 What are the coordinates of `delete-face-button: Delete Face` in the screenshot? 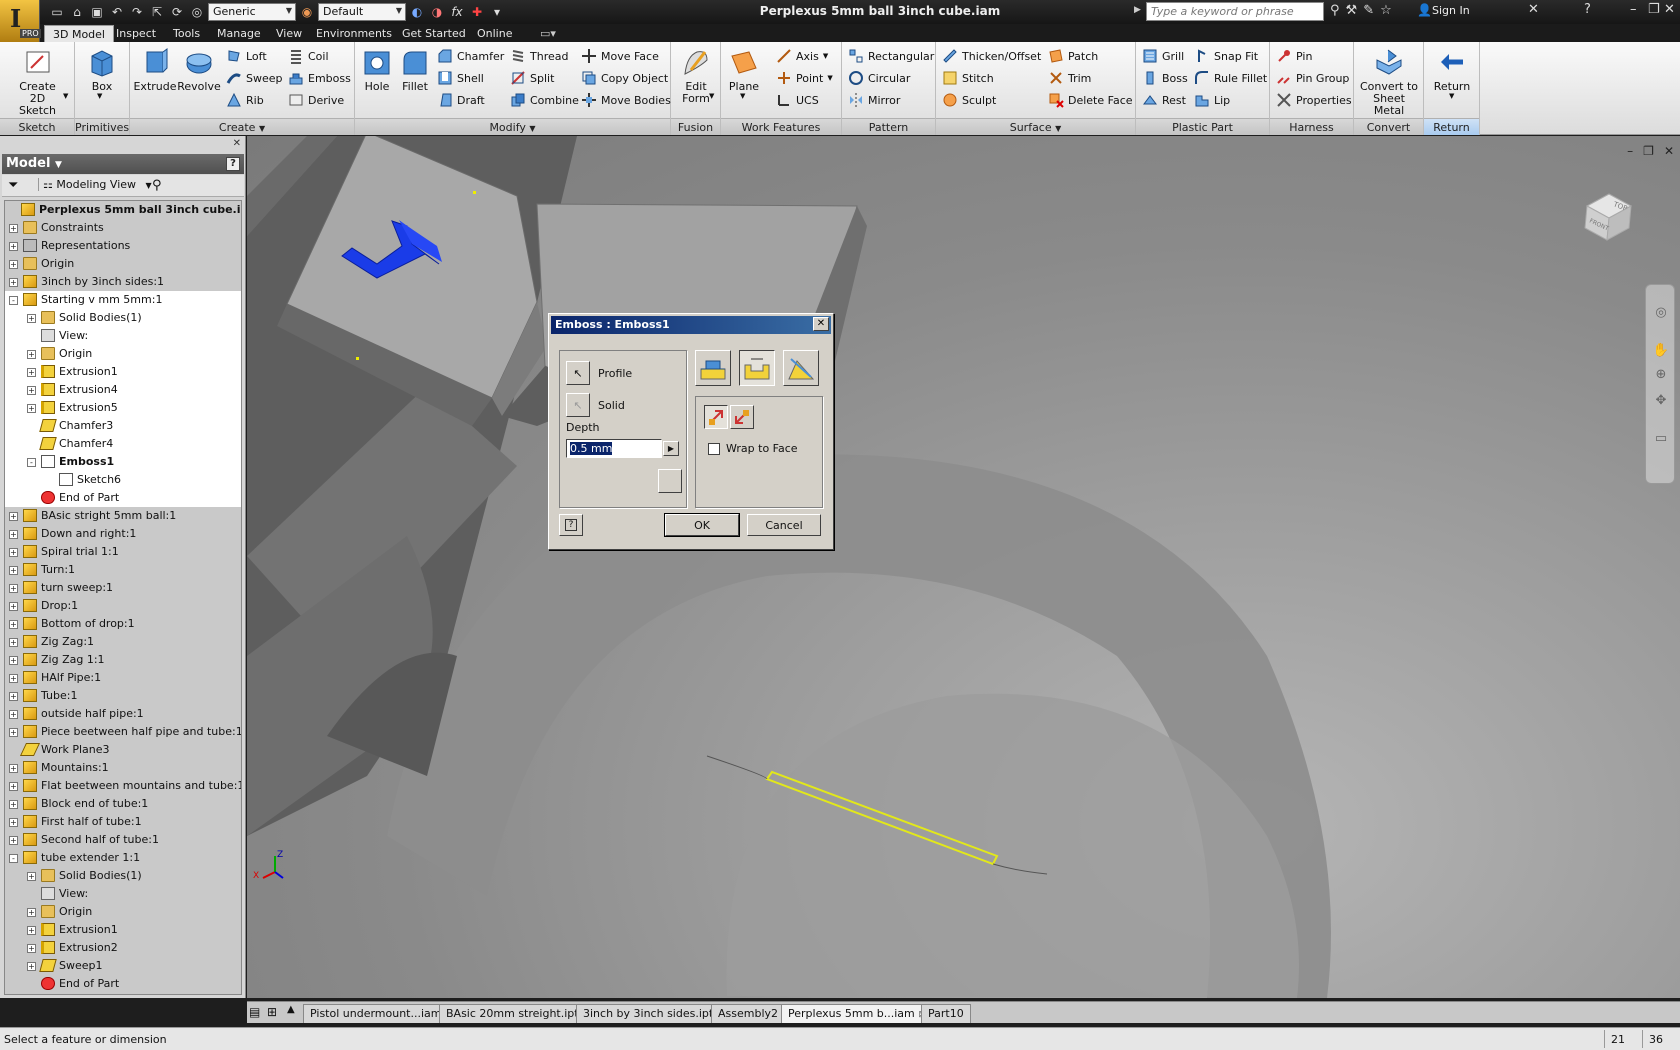 It's located at (1090, 100).